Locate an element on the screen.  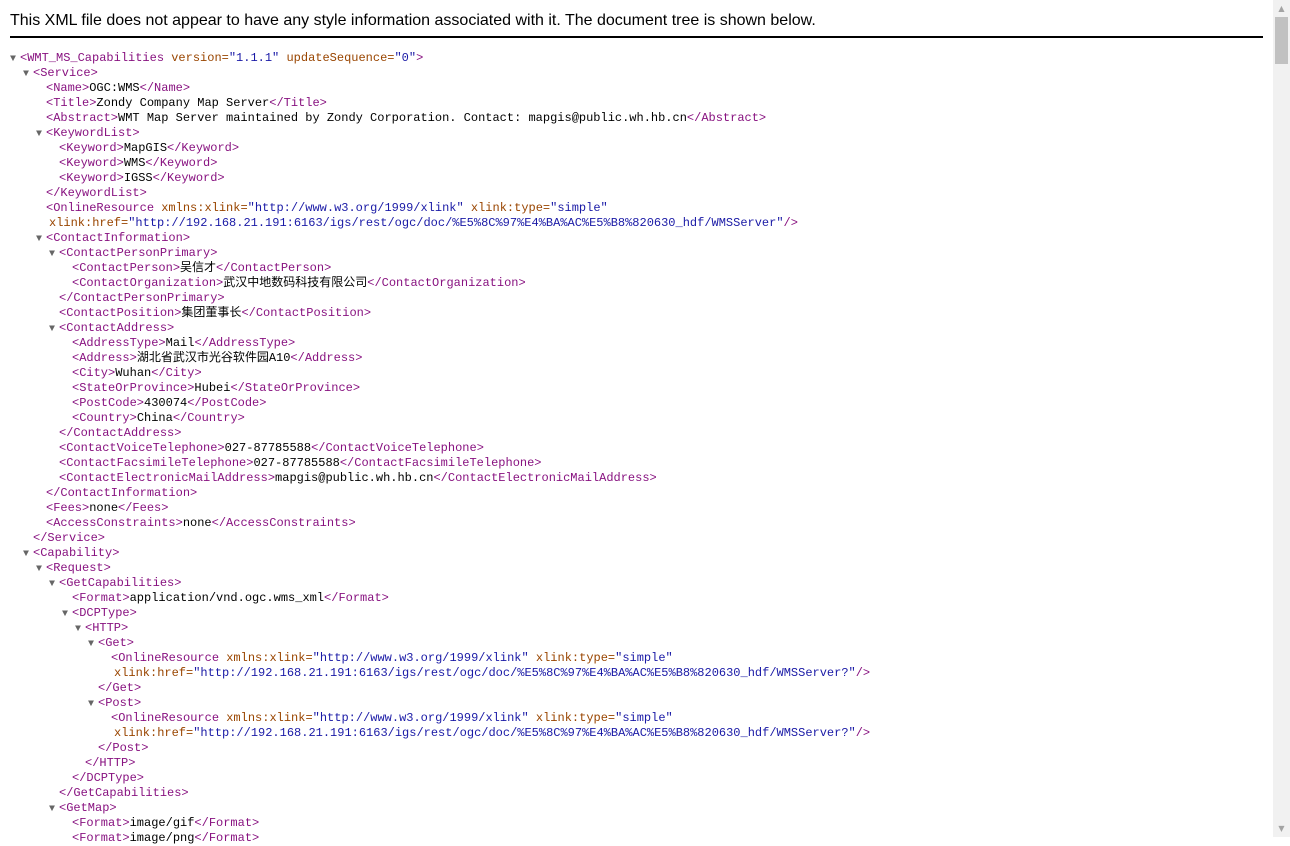
xml-line: ▼ <Post> is located at coordinates (637, 703).